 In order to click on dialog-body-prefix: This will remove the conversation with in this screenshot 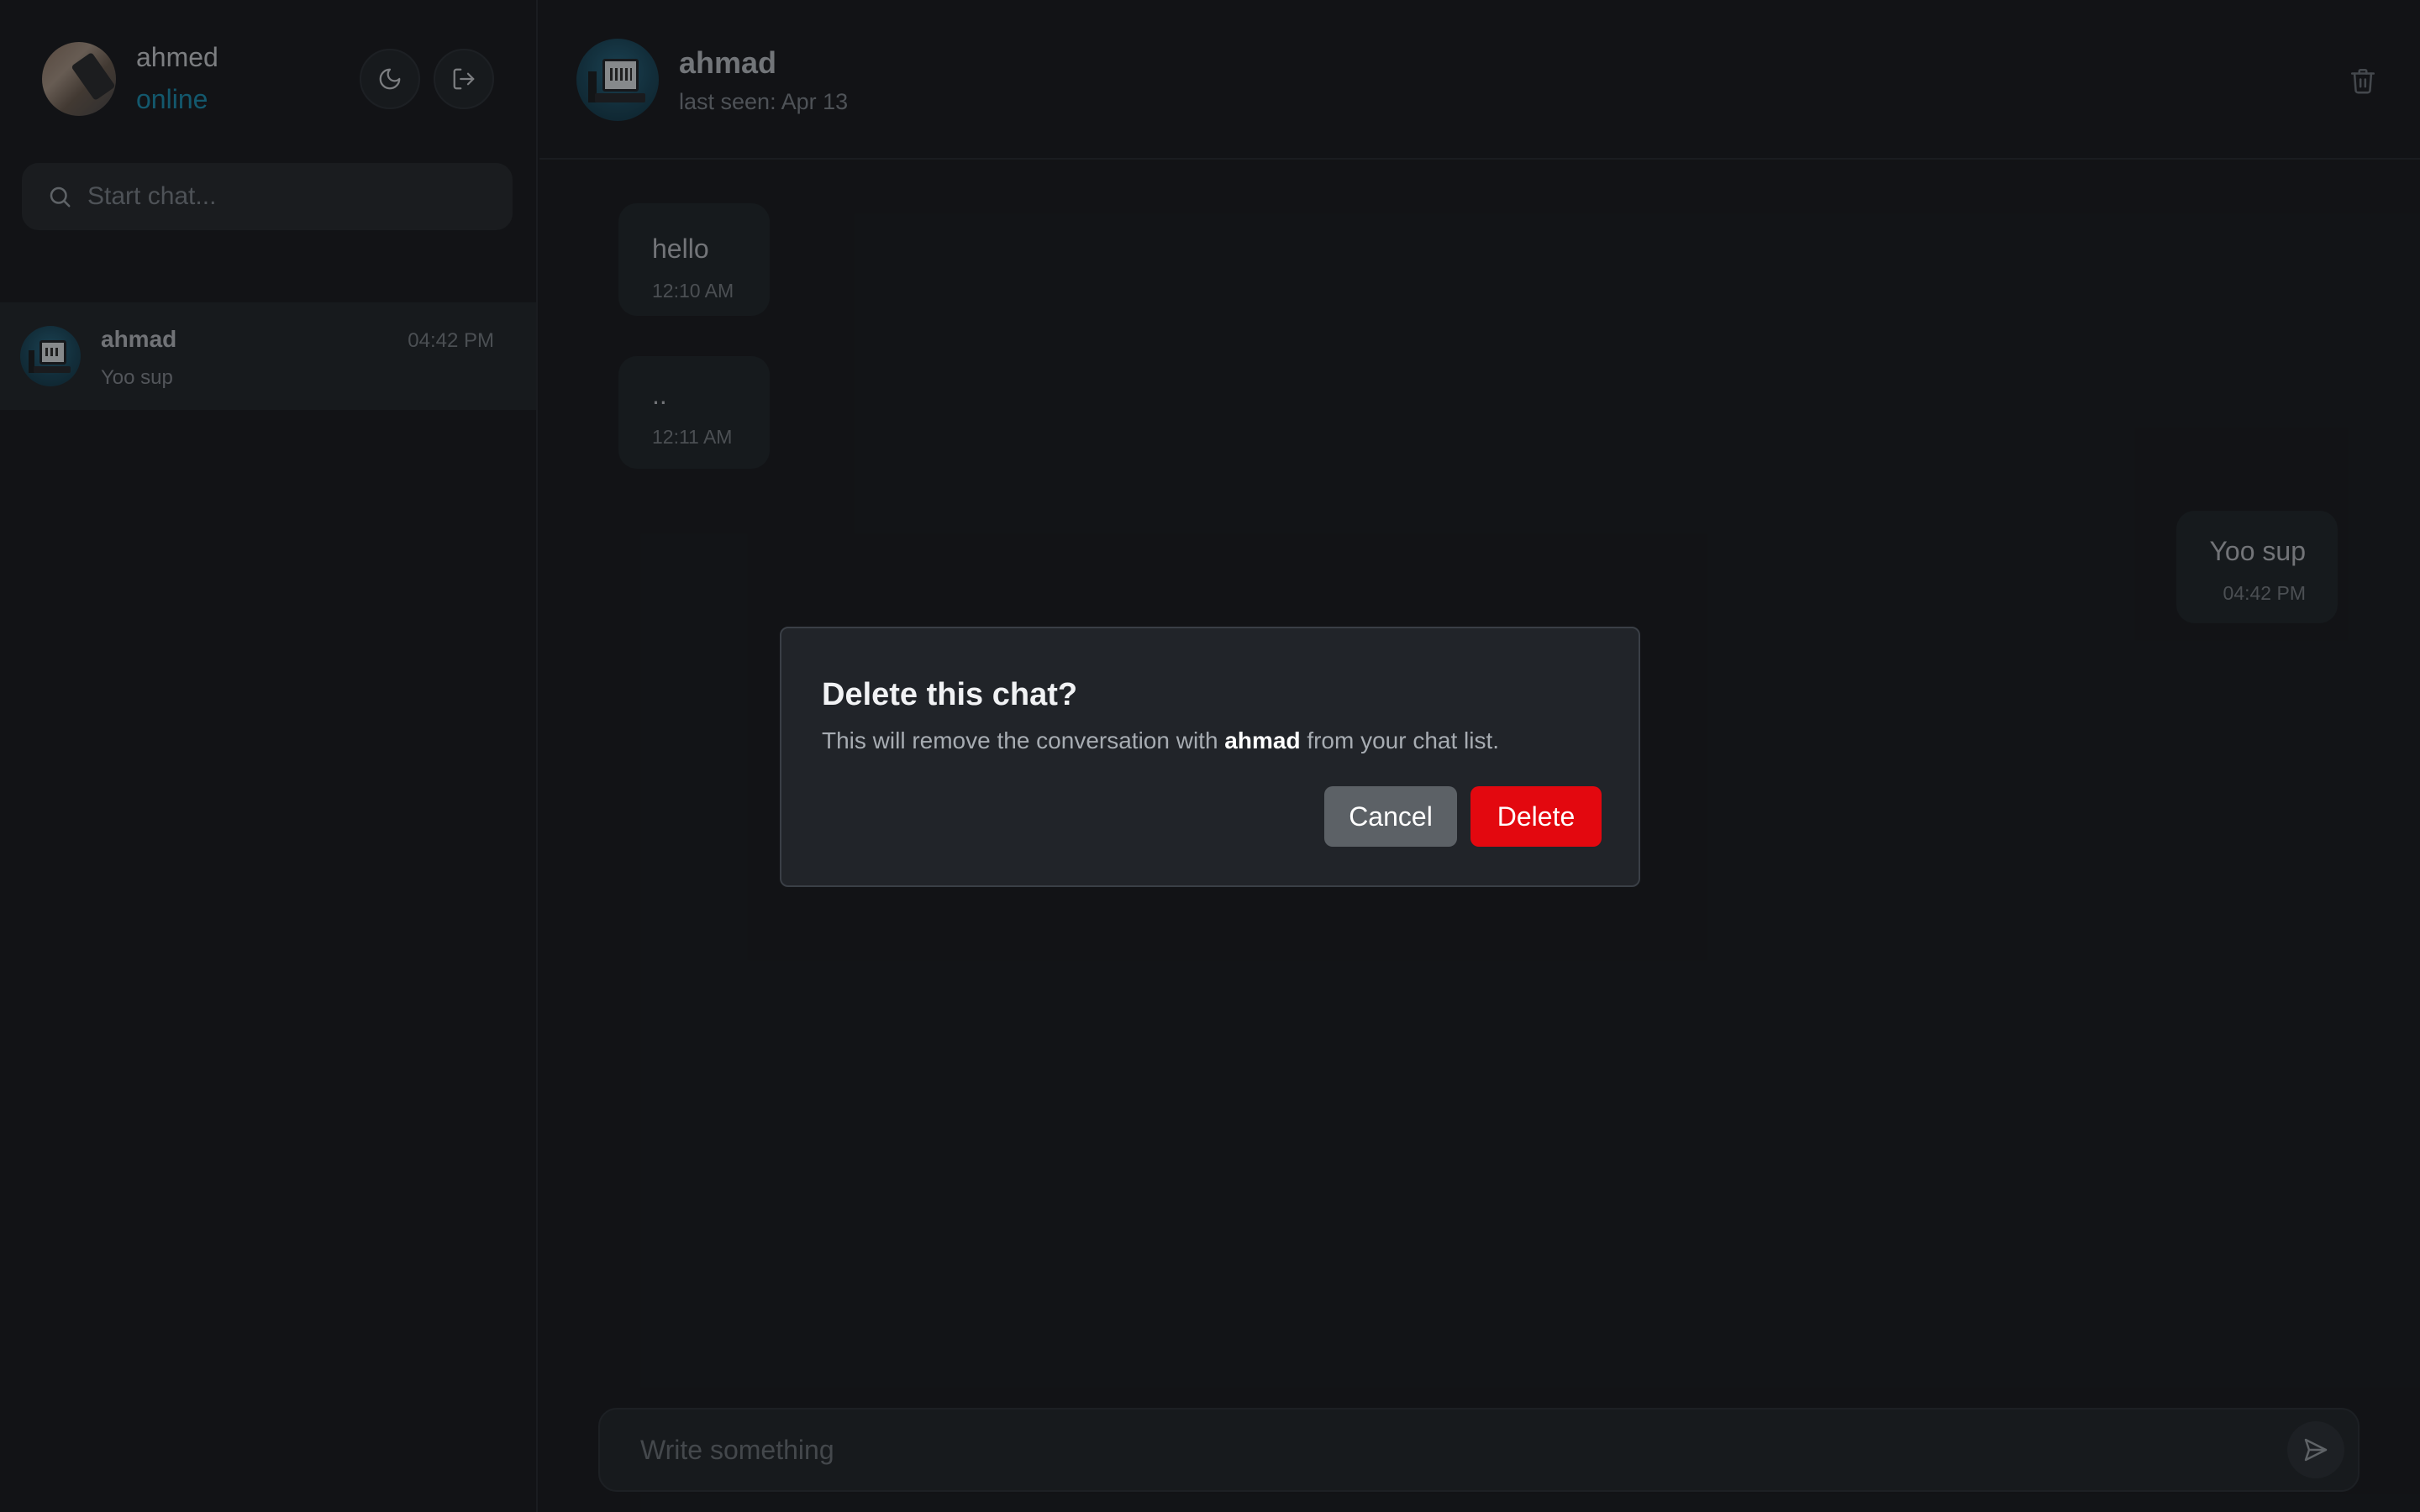, I will do `click(1023, 740)`.